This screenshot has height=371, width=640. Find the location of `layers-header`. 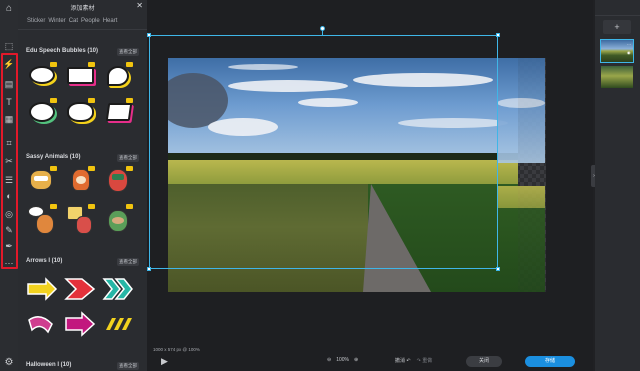

layers-header is located at coordinates (617, 8).